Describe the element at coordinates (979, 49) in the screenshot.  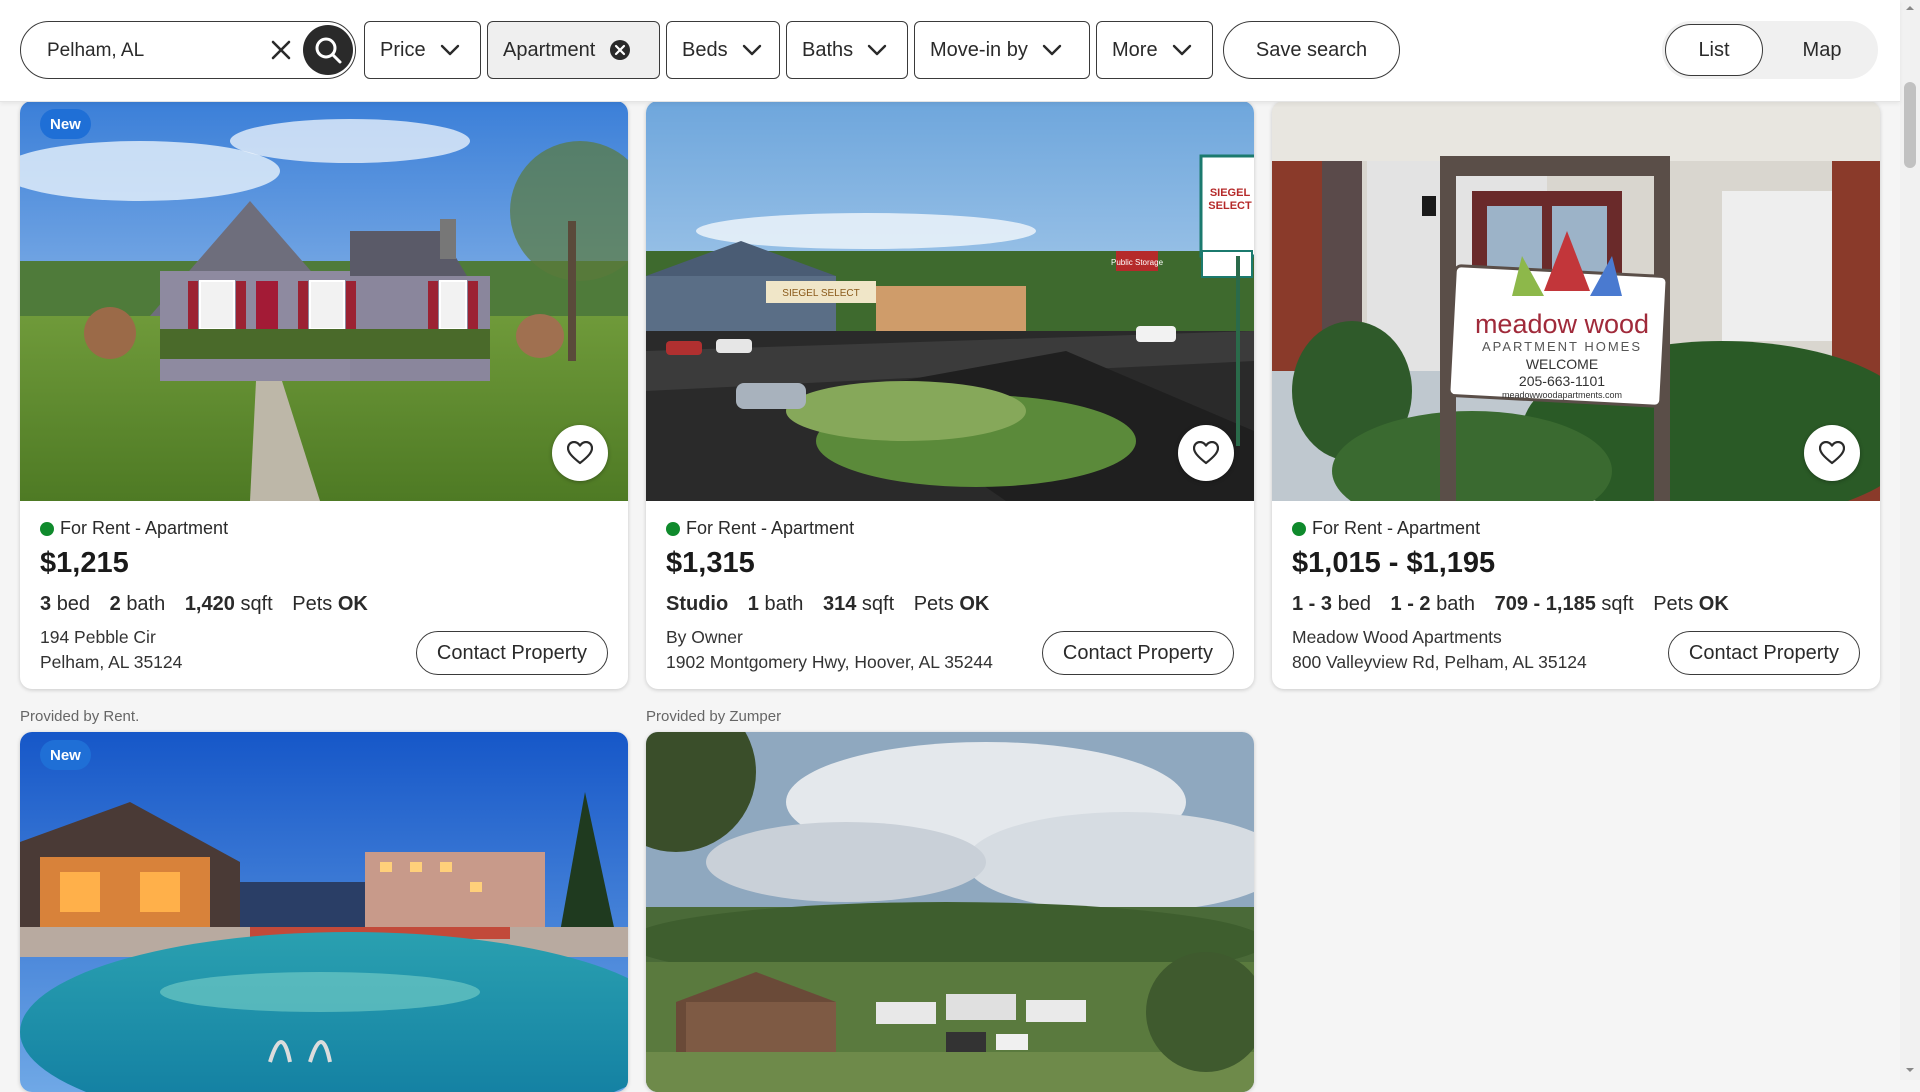
I see `move-in-filter-label: Move-in by` at that location.